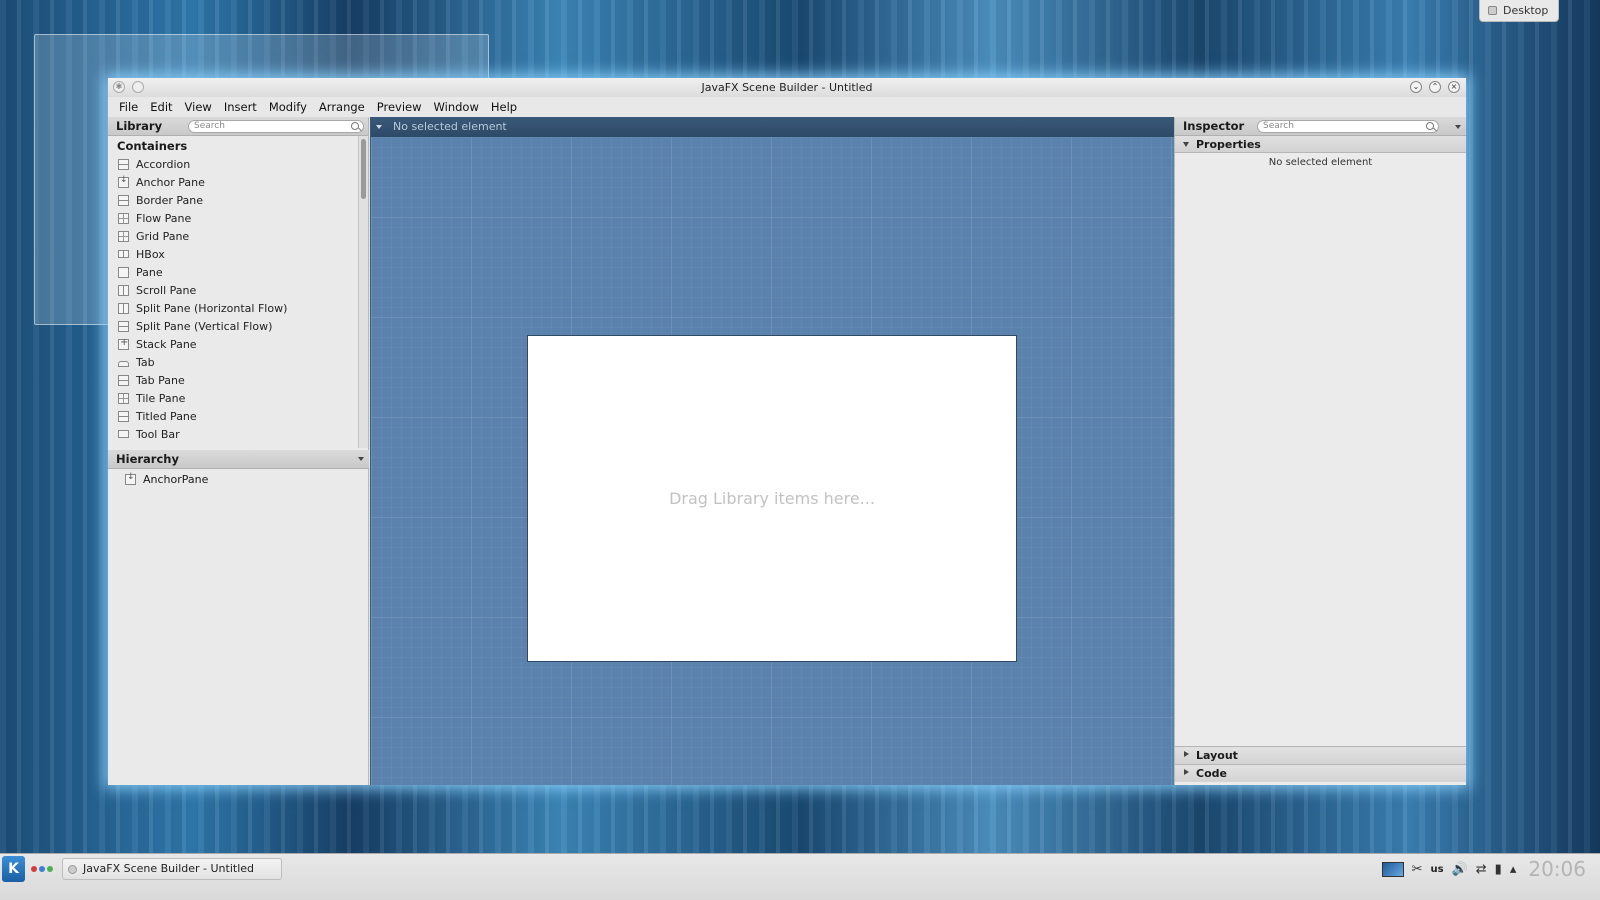  I want to click on menu-view: View, so click(198, 107).